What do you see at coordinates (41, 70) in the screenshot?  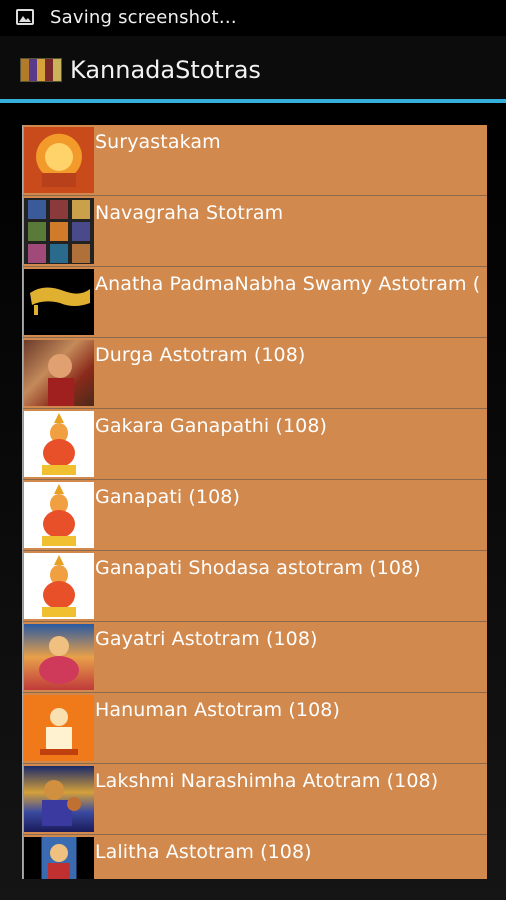 I see `app-logo-icon` at bounding box center [41, 70].